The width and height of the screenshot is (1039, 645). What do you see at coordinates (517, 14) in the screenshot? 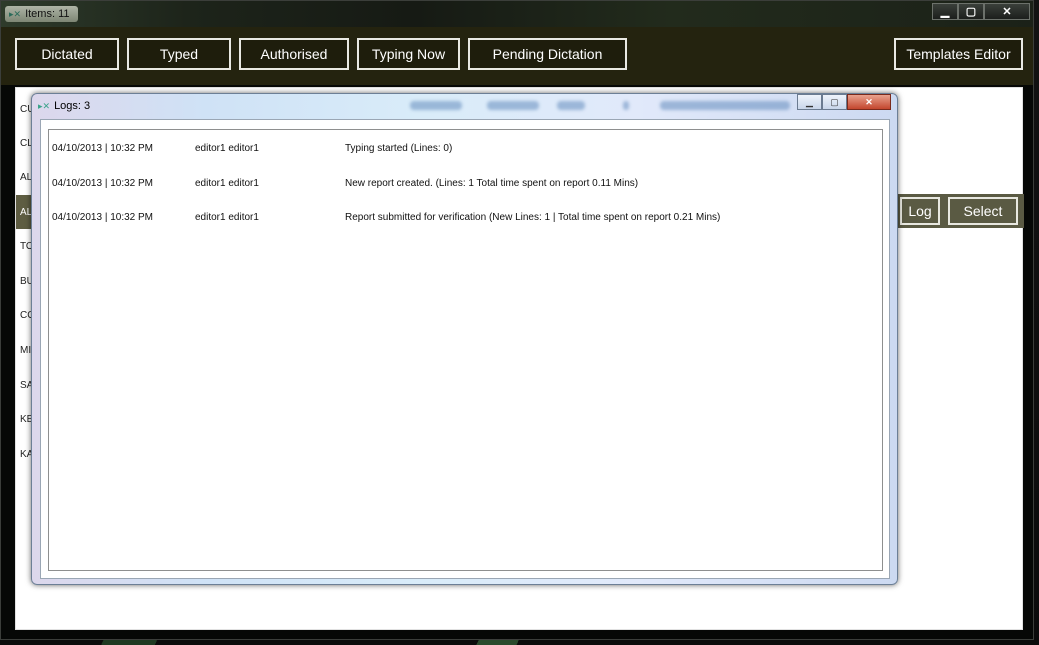
I see `title-bar: ▸✕ Items: 11 ▁ ▢ ✕` at bounding box center [517, 14].